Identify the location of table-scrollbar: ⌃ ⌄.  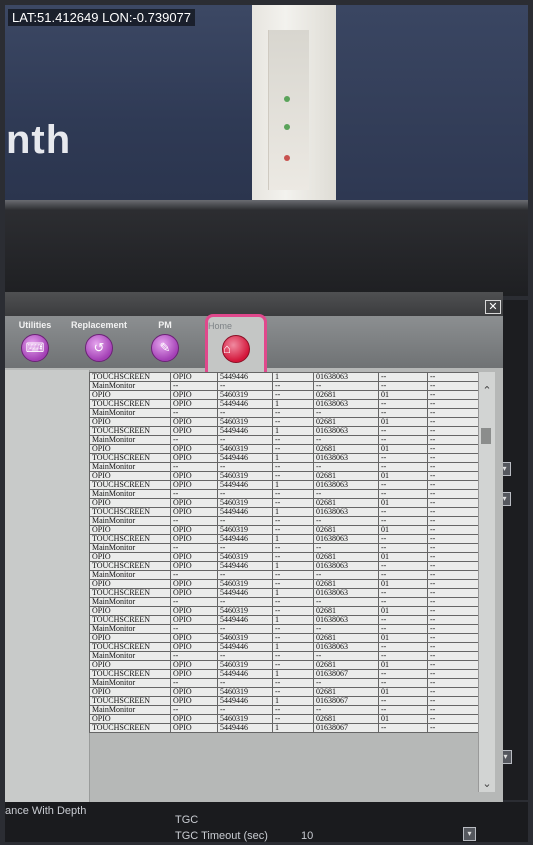
(486, 582).